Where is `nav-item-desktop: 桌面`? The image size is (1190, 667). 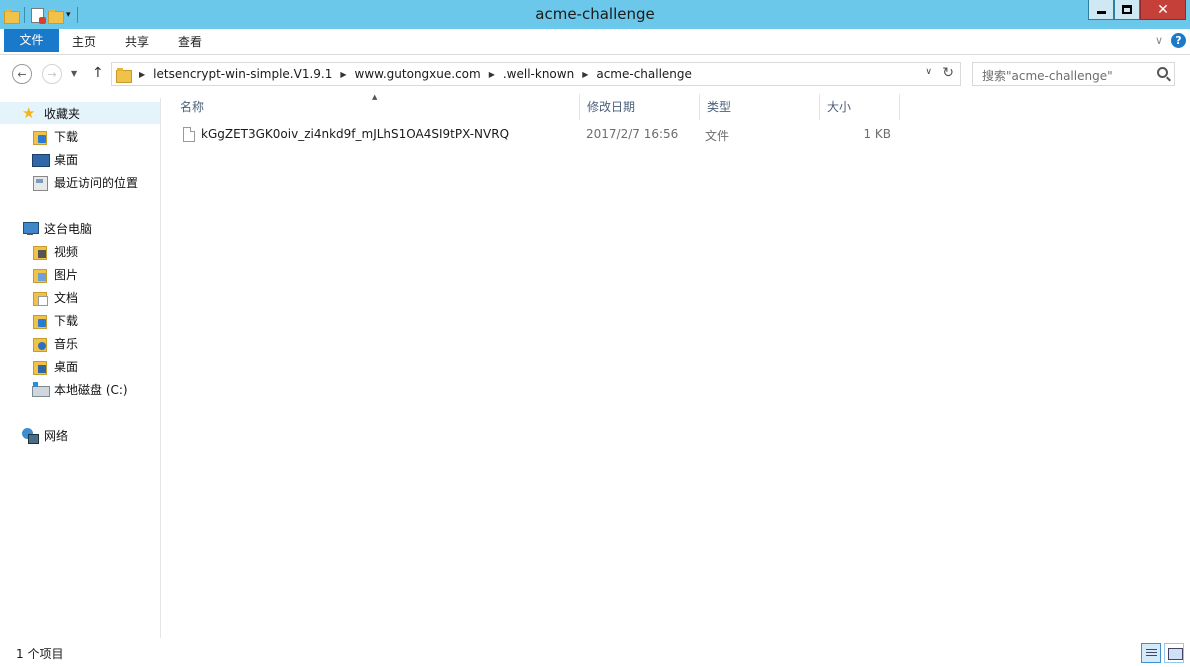 nav-item-desktop: 桌面 is located at coordinates (55, 159).